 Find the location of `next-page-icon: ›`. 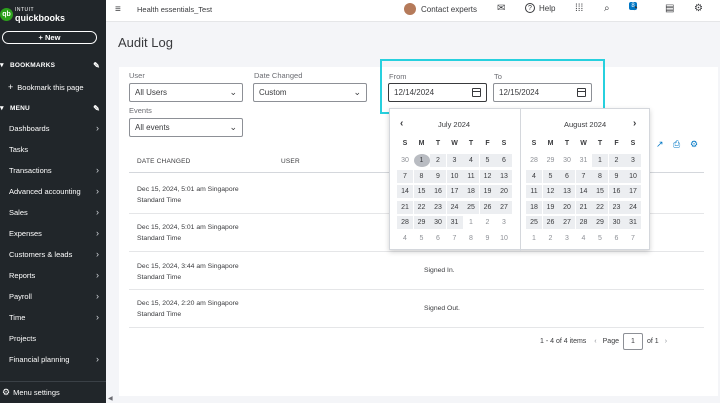

next-page-icon: › is located at coordinates (666, 341).